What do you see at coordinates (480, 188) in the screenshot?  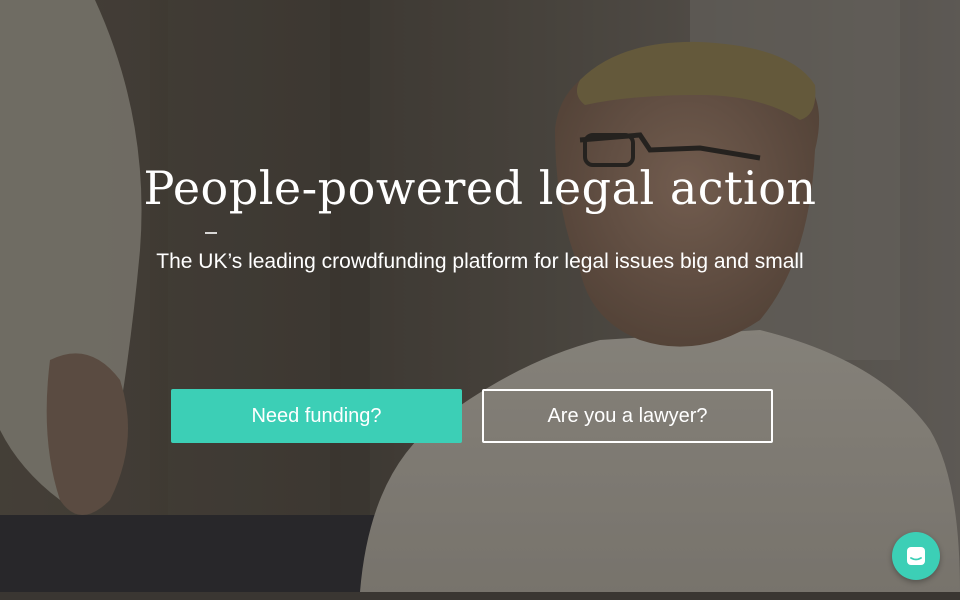 I see `hero-title: People-powered legal action` at bounding box center [480, 188].